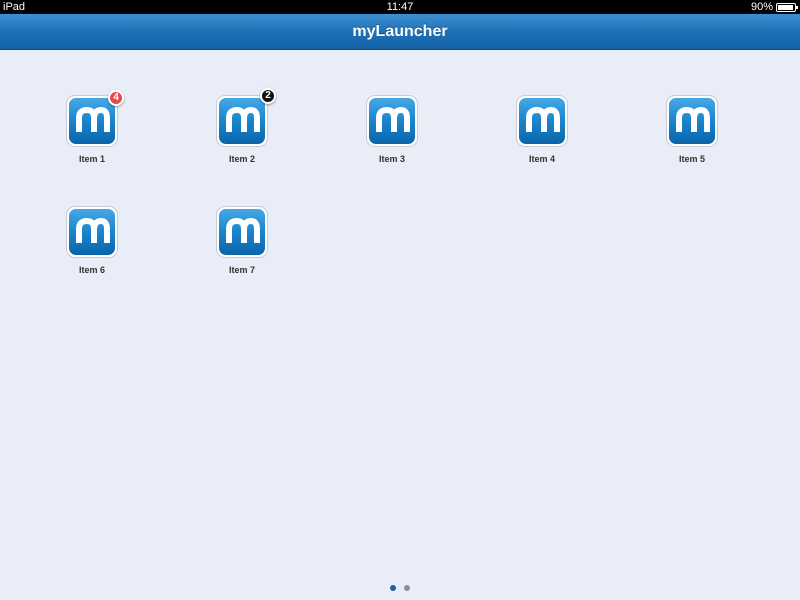 Image resolution: width=800 pixels, height=600 pixels. Describe the element at coordinates (761, 7) in the screenshot. I see `battery-percent: 90%` at that location.